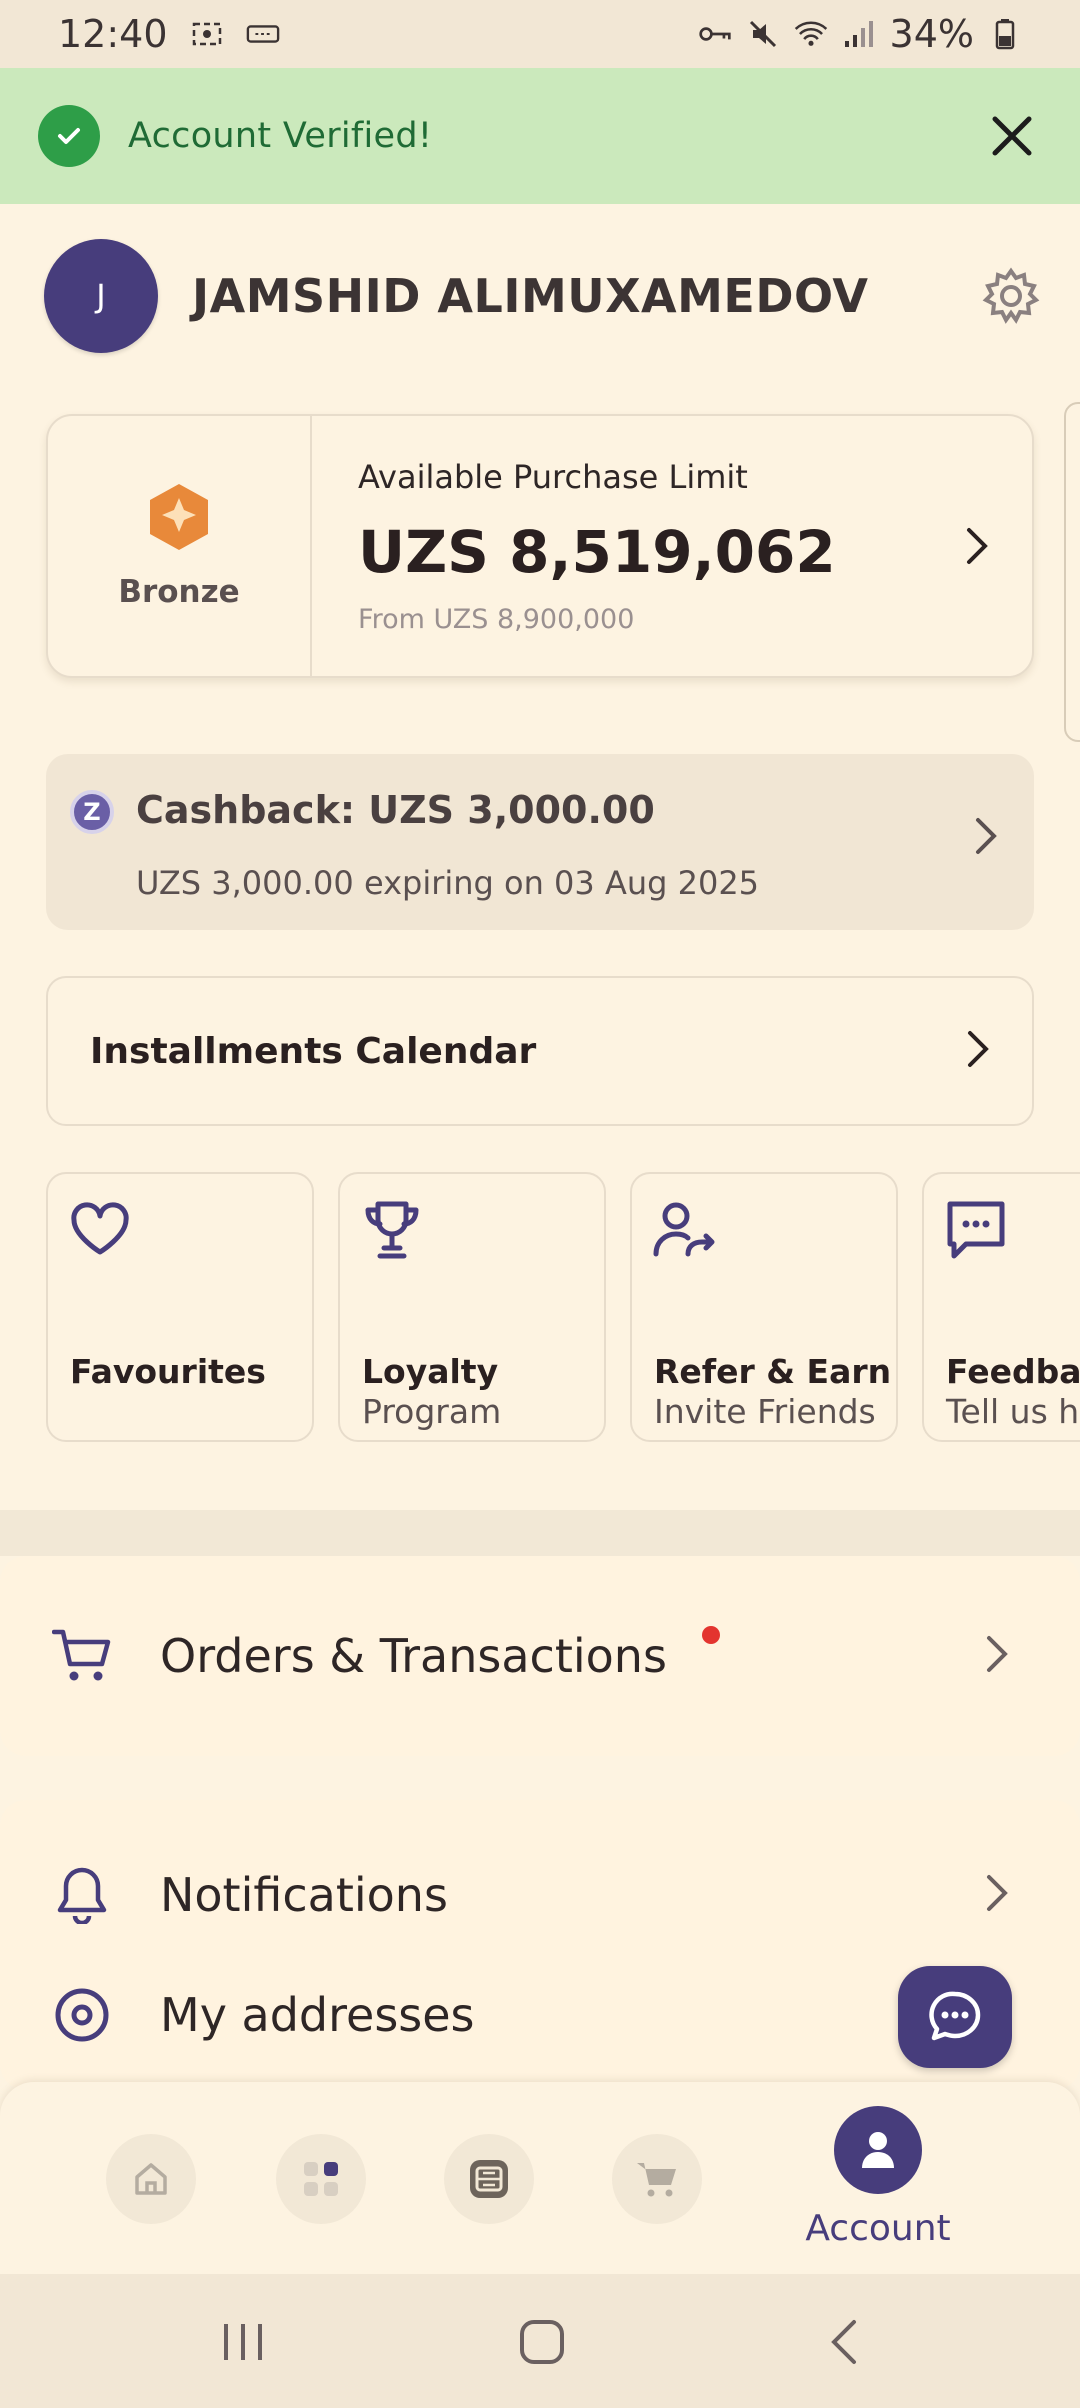 This screenshot has height=2408, width=1080. I want to click on loyalty-tile: Loyalty Program, so click(472, 1307).